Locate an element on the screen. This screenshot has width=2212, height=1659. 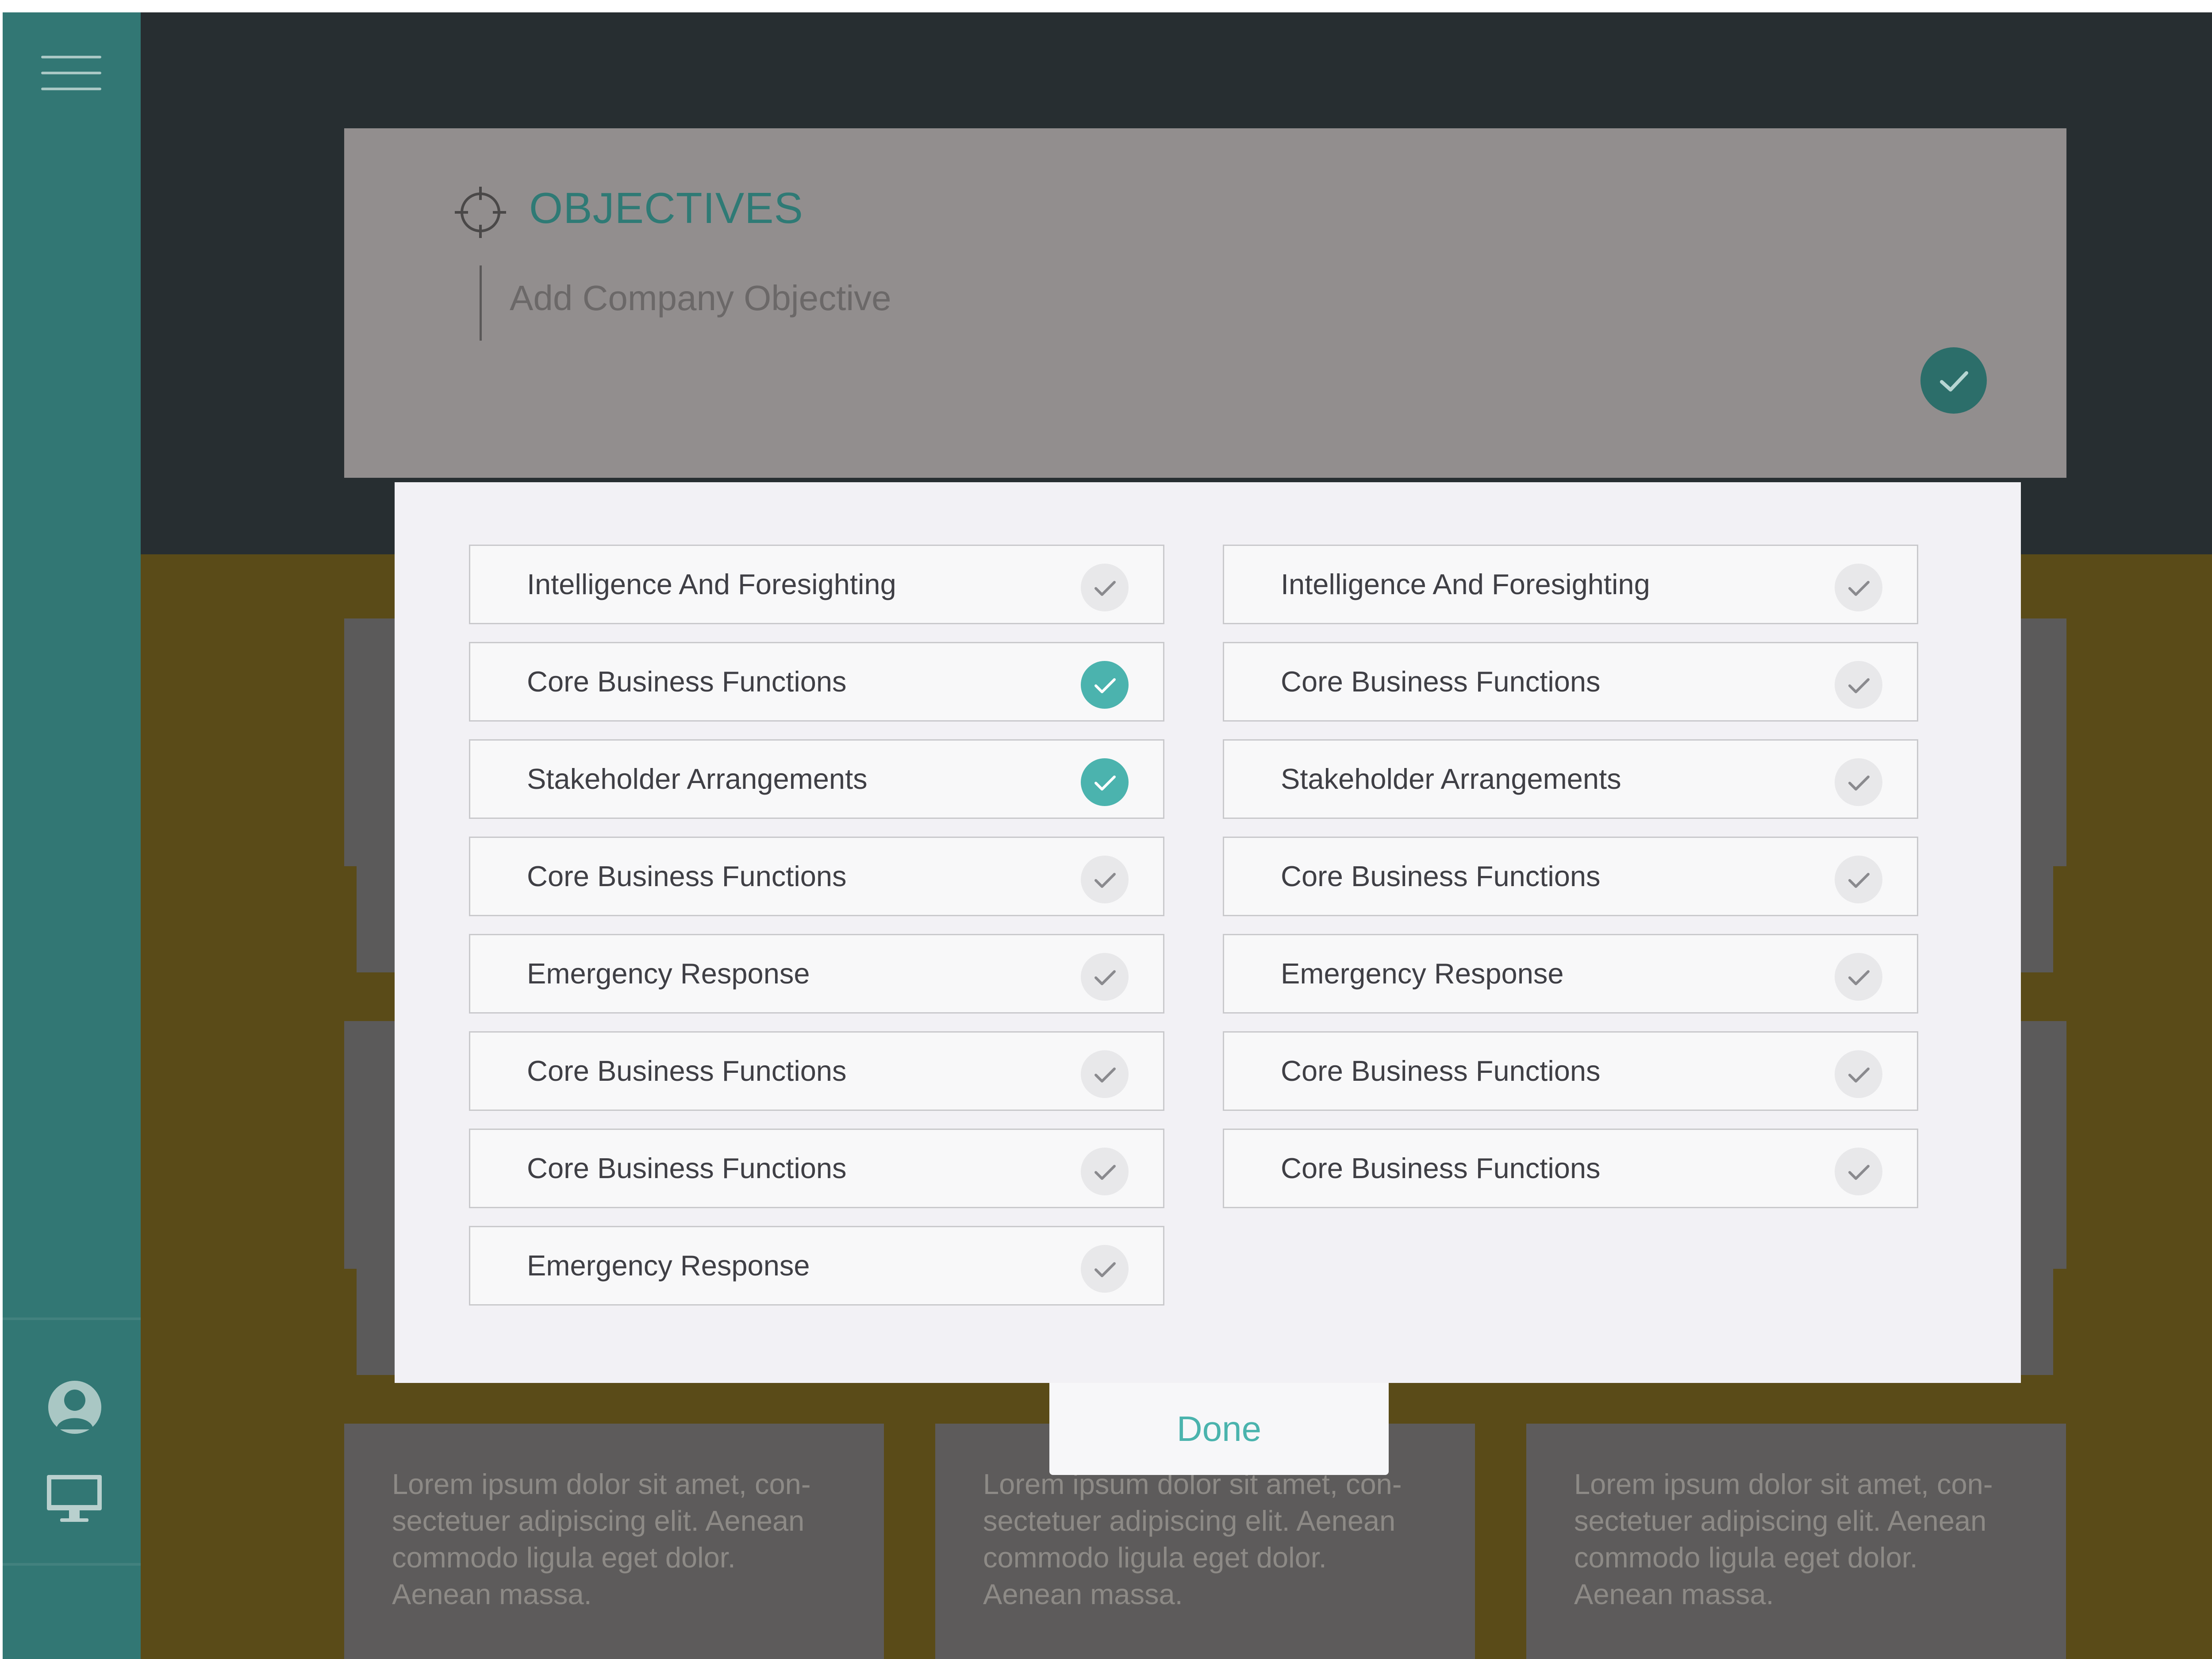
hamburger-menu-icon is located at coordinates (71, 77).